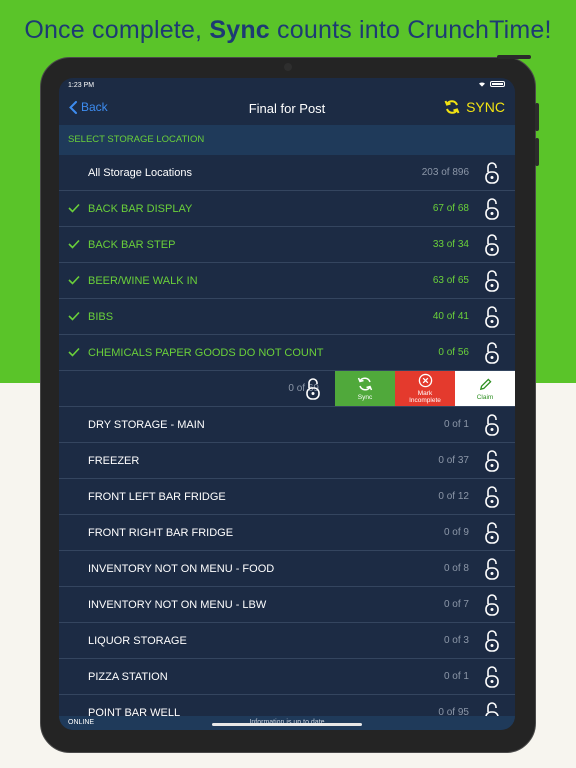  What do you see at coordinates (117, 30) in the screenshot?
I see `headline-prefix: Once complete,` at bounding box center [117, 30].